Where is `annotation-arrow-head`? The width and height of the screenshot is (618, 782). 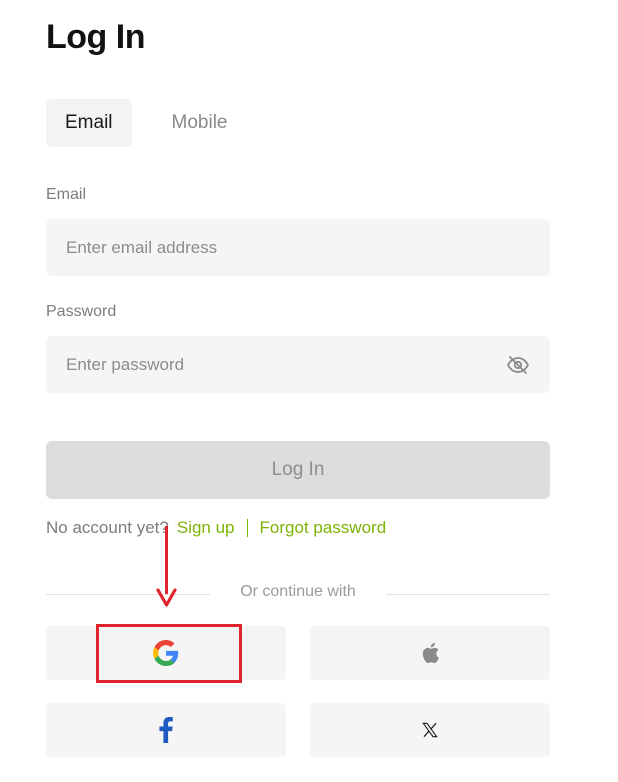 annotation-arrow-head is located at coordinates (166, 597).